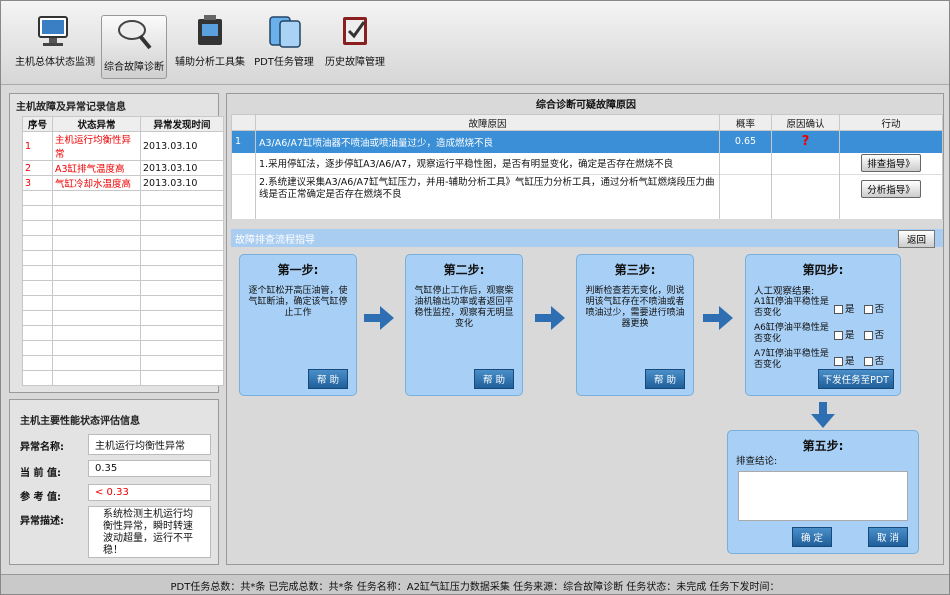 Image resolution: width=950 pixels, height=595 pixels. I want to click on toolbar-analysis-tools: 辅助分析工具集, so click(210, 44).